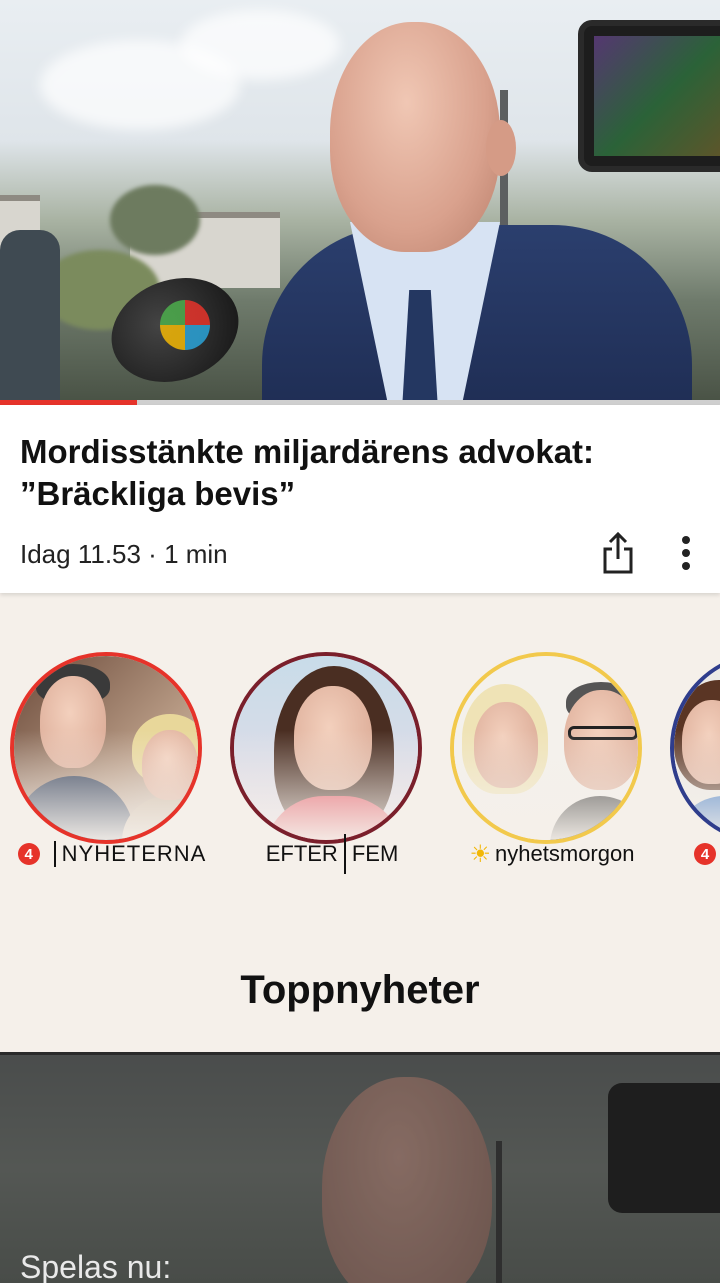  I want to click on sun-icon: ☀, so click(480, 854).